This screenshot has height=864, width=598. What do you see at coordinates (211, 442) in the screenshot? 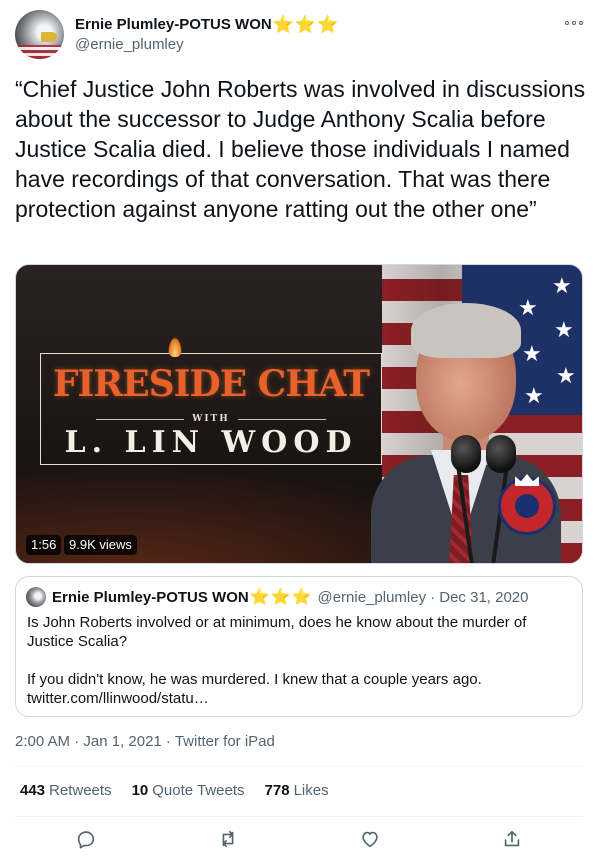
I see `video-title-name: L. LIN WOOD` at bounding box center [211, 442].